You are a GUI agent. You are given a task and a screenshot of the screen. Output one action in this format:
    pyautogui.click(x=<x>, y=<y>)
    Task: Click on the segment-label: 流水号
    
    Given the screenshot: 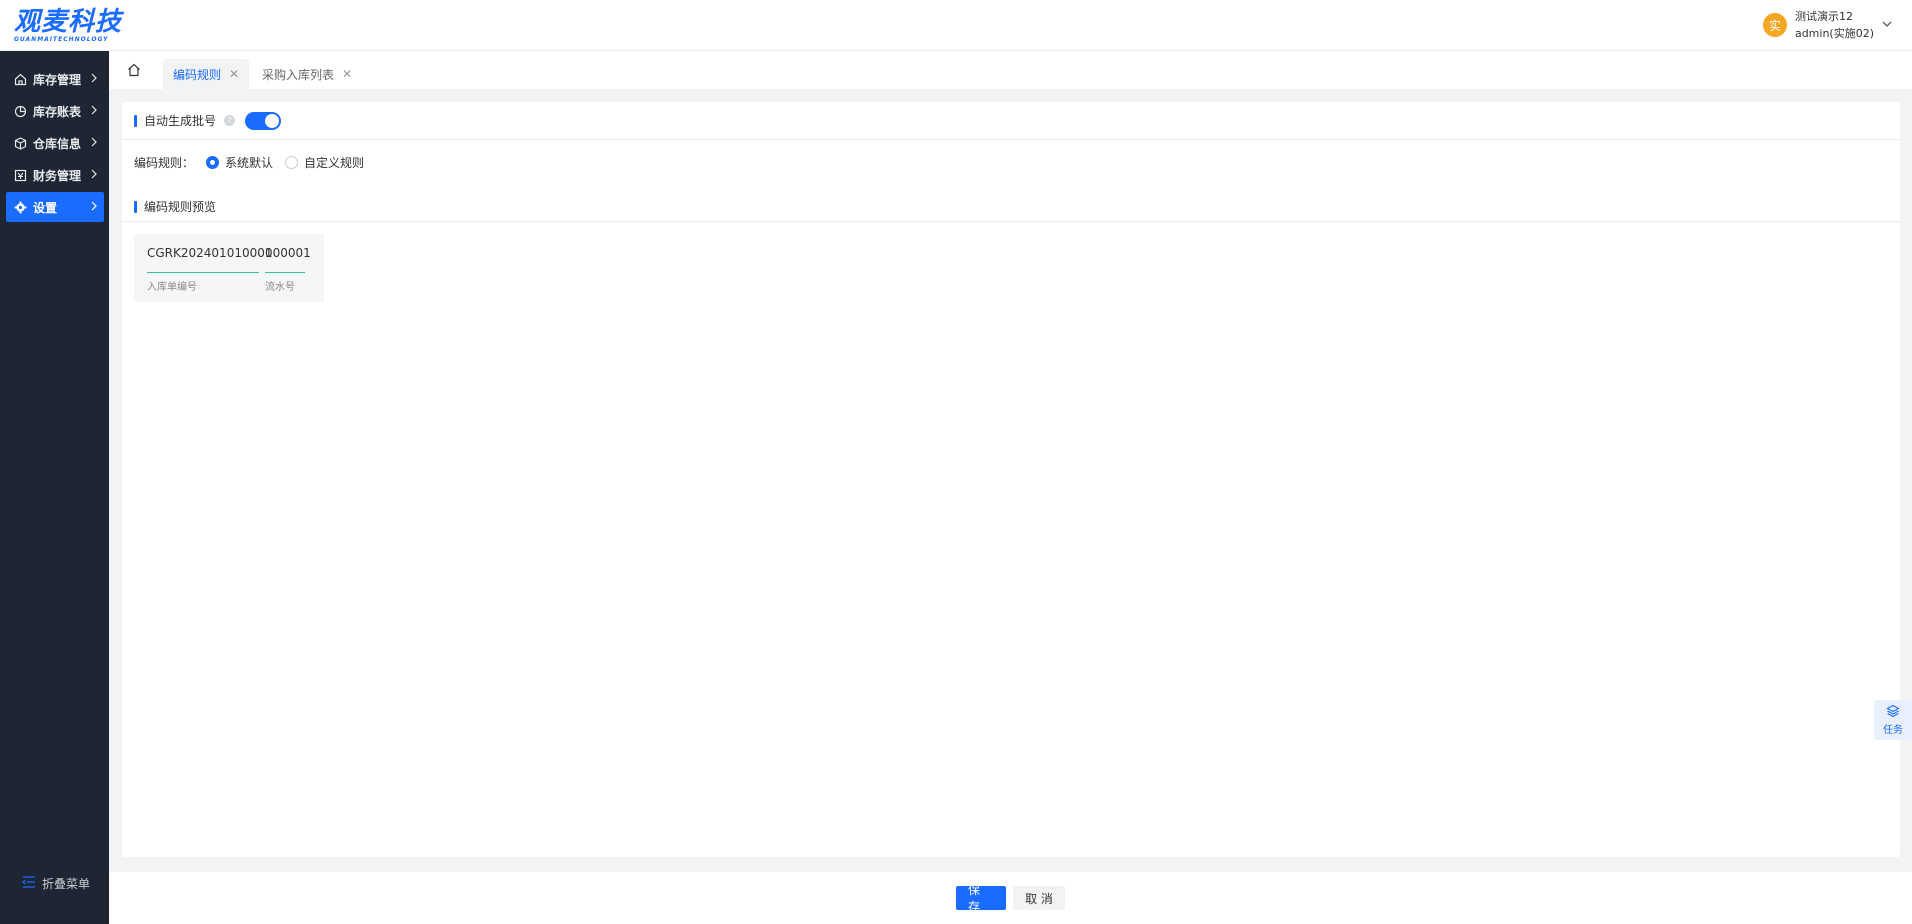 What is the action you would take?
    pyautogui.click(x=280, y=287)
    